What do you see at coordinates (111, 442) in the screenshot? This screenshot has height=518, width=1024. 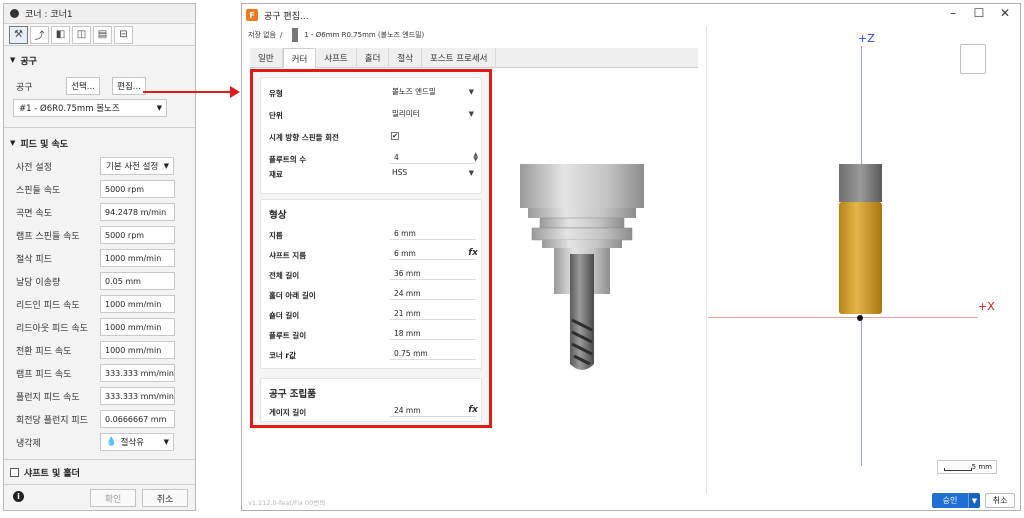 I see `droplet-icon: 💧` at bounding box center [111, 442].